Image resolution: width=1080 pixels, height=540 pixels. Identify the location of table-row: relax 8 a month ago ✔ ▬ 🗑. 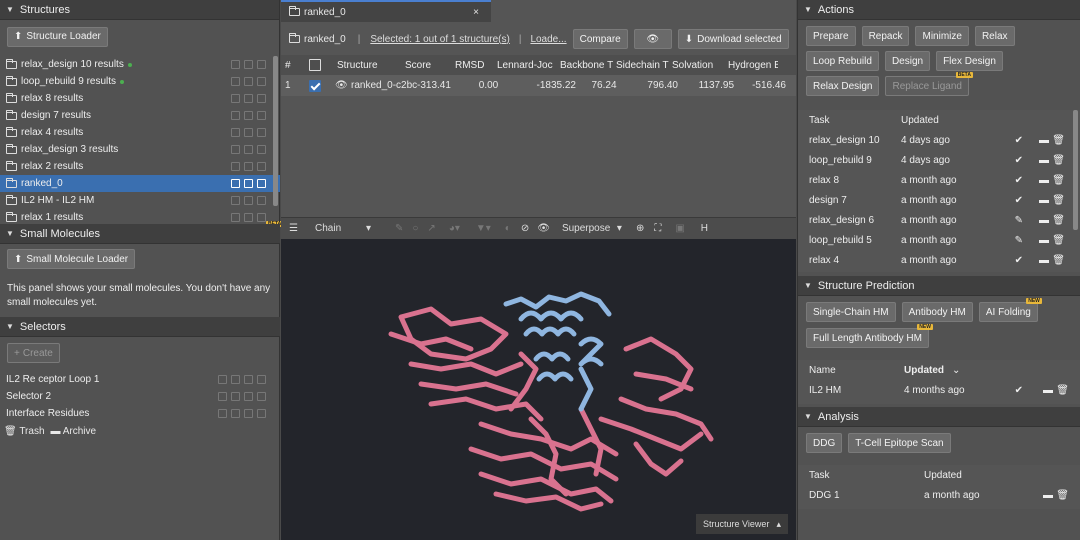
(939, 180).